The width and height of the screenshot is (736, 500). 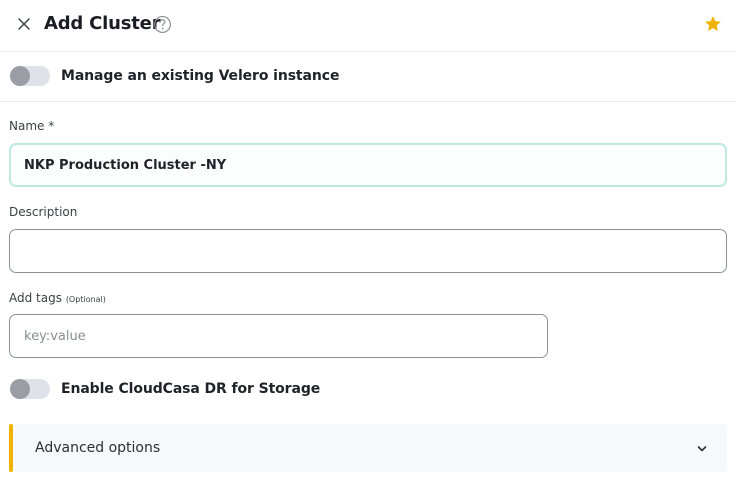 I want to click on close-icon, so click(x=24, y=24).